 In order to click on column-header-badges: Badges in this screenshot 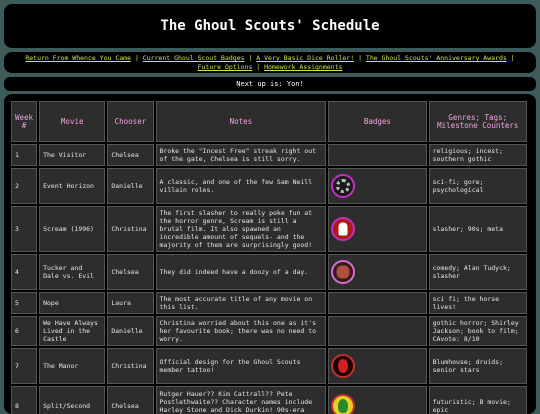, I will do `click(377, 121)`.